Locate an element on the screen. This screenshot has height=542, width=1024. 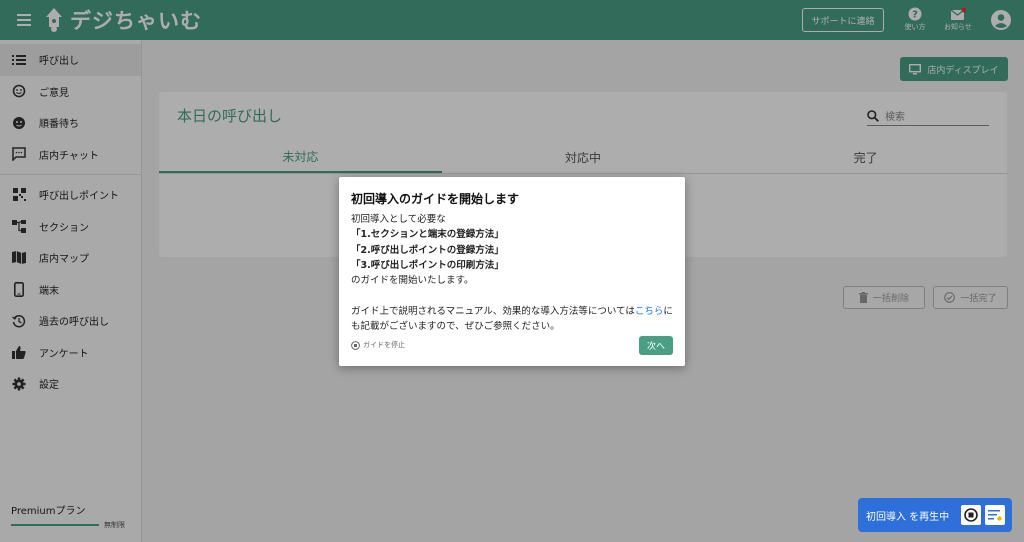
stop-guide-button: ガイドを停止 is located at coordinates (378, 345).